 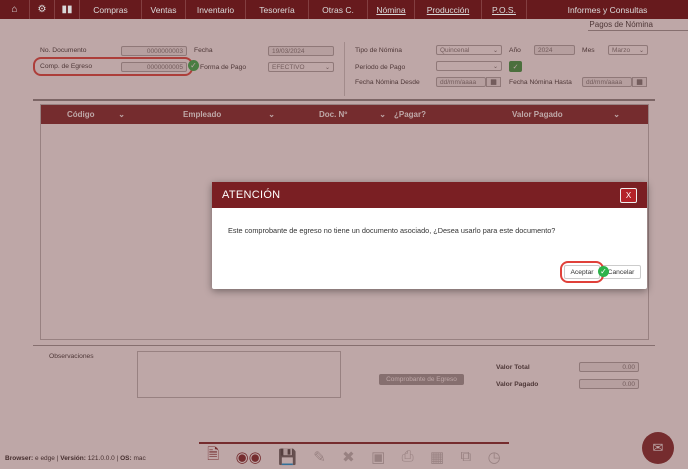 I want to click on dialog-header: ATENCIÓN X, so click(x=429, y=195).